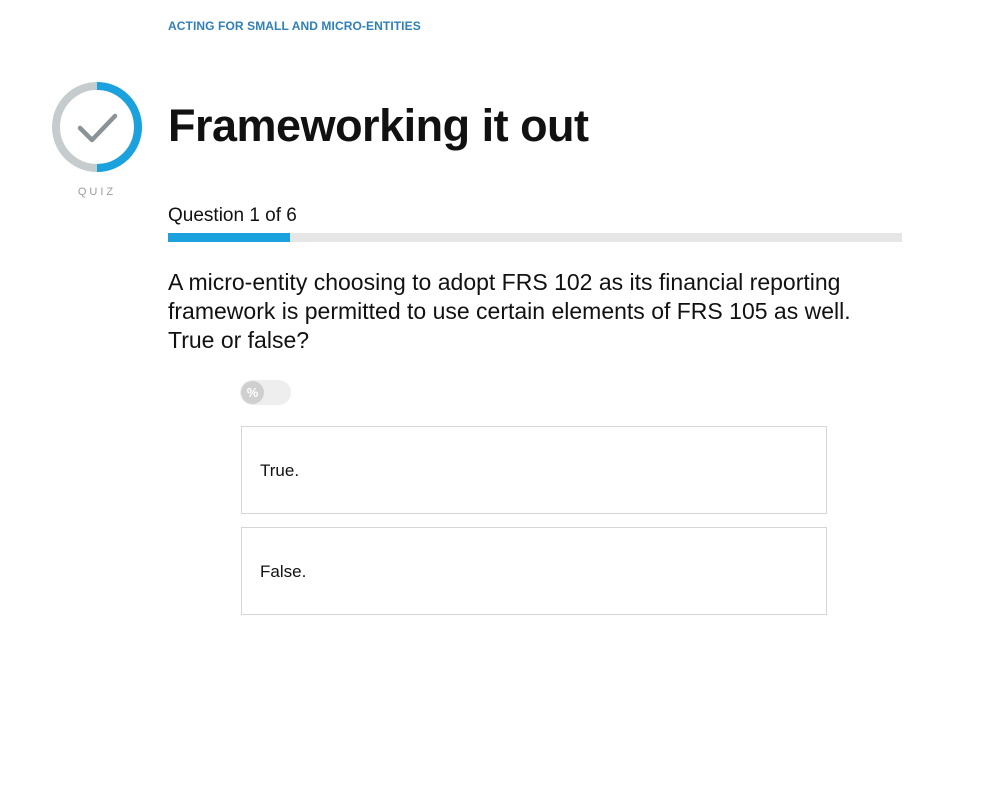  I want to click on checkmark-icon, so click(97, 127).